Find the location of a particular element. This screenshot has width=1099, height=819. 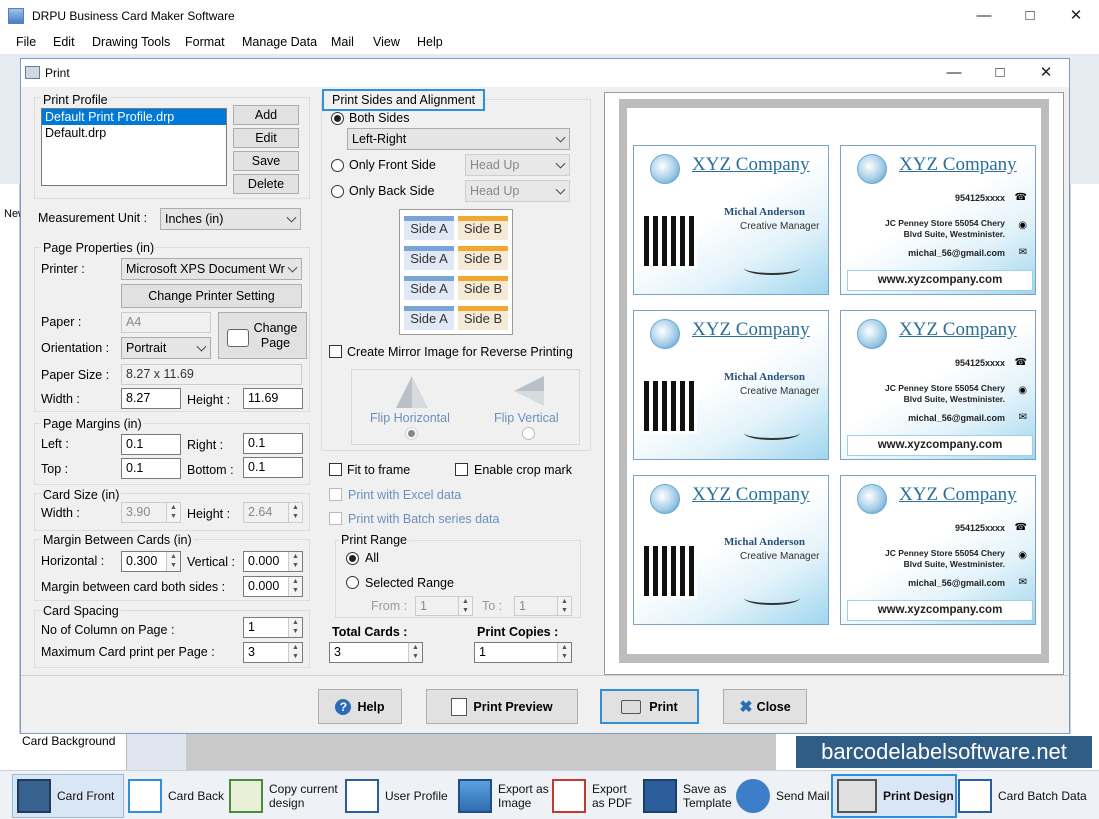

menu-help: Help is located at coordinates (430, 42).